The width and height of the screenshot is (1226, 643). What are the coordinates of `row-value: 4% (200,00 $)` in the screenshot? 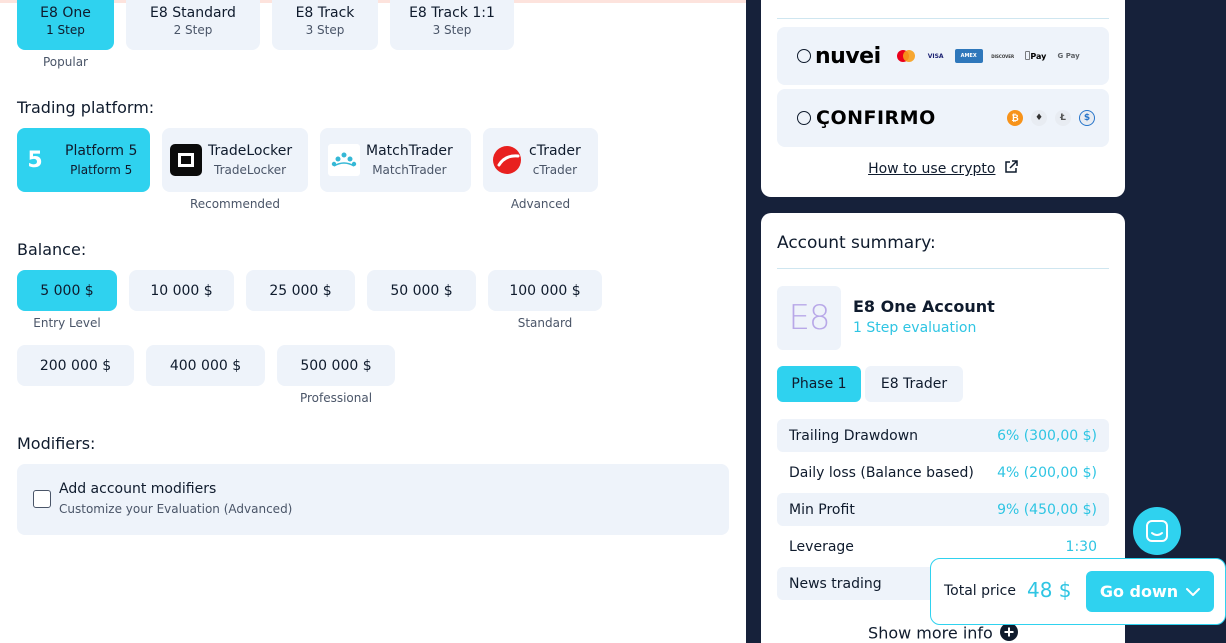 It's located at (1047, 472).